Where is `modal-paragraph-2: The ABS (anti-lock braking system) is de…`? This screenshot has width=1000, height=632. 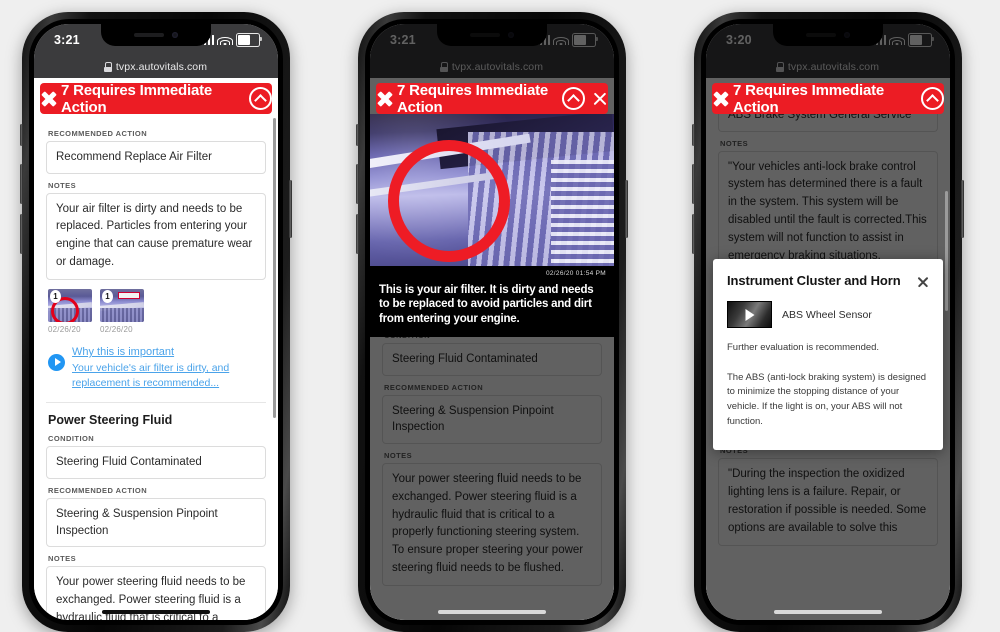
modal-paragraph-2: The ABS (anti-lock braking system) is de… is located at coordinates (827, 399).